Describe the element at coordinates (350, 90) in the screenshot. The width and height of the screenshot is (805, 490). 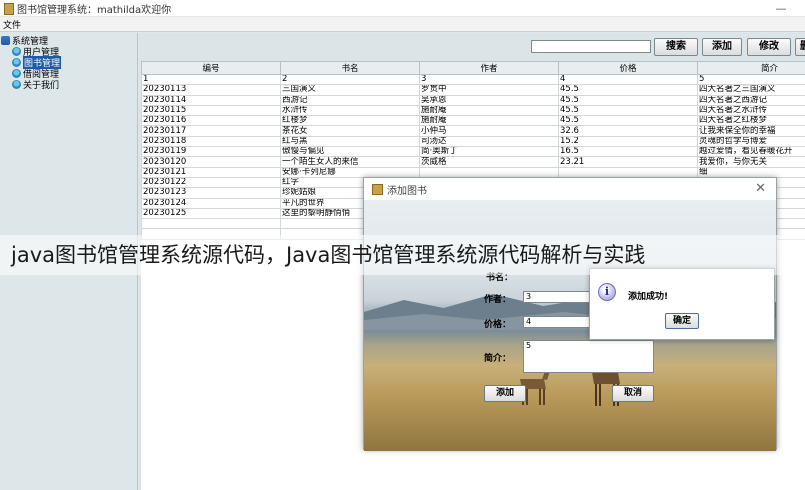
I see `table-cell: 三国演义` at that location.